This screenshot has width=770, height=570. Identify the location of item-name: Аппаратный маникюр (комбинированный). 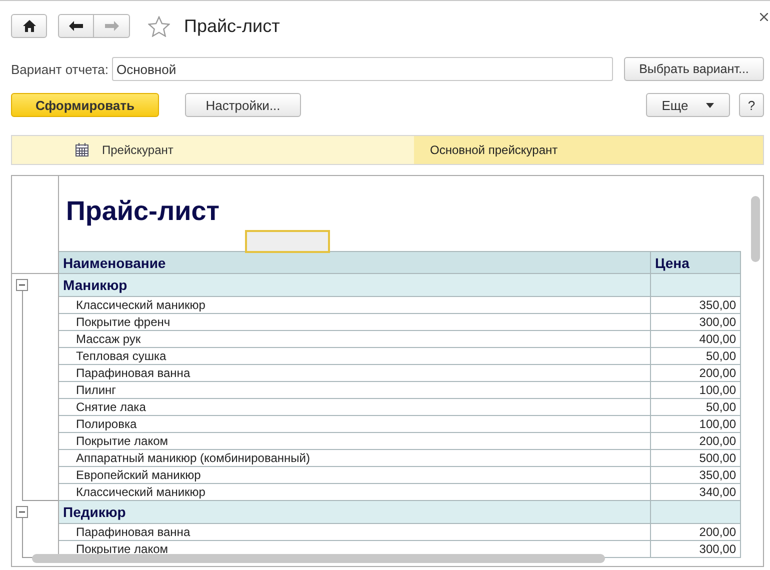
(355, 458).